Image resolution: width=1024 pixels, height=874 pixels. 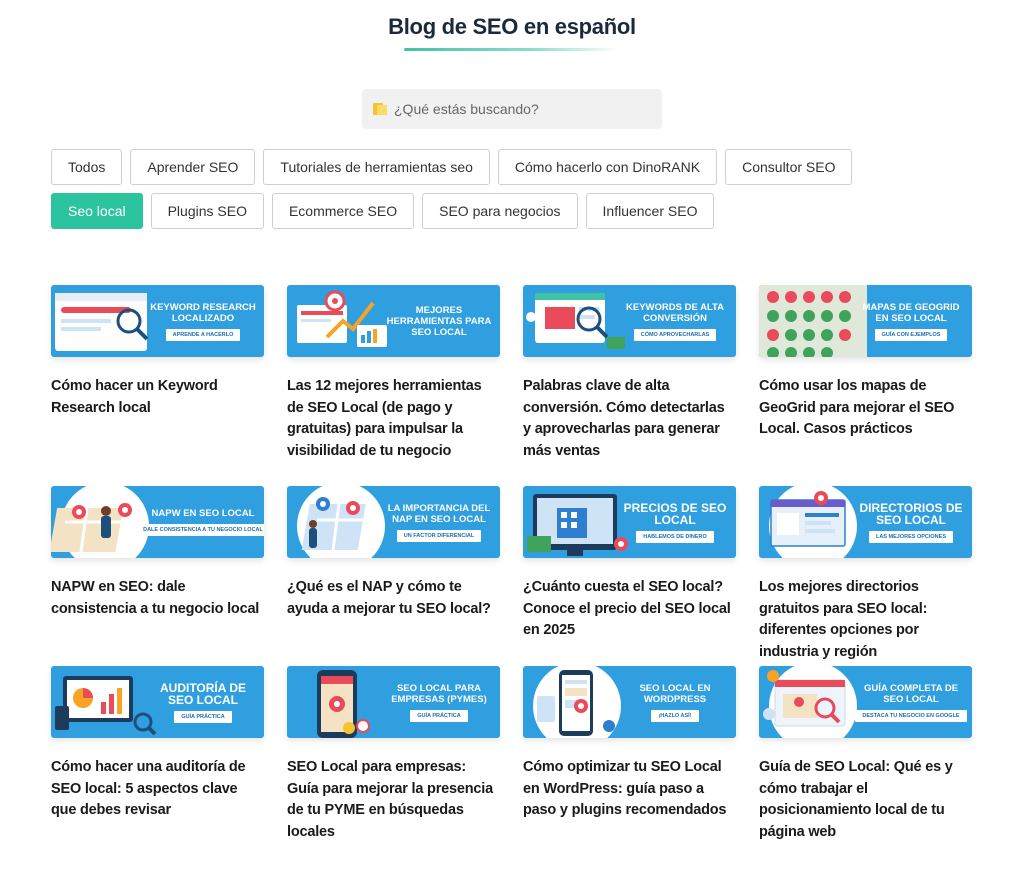 I want to click on search-icon, so click(x=380, y=109).